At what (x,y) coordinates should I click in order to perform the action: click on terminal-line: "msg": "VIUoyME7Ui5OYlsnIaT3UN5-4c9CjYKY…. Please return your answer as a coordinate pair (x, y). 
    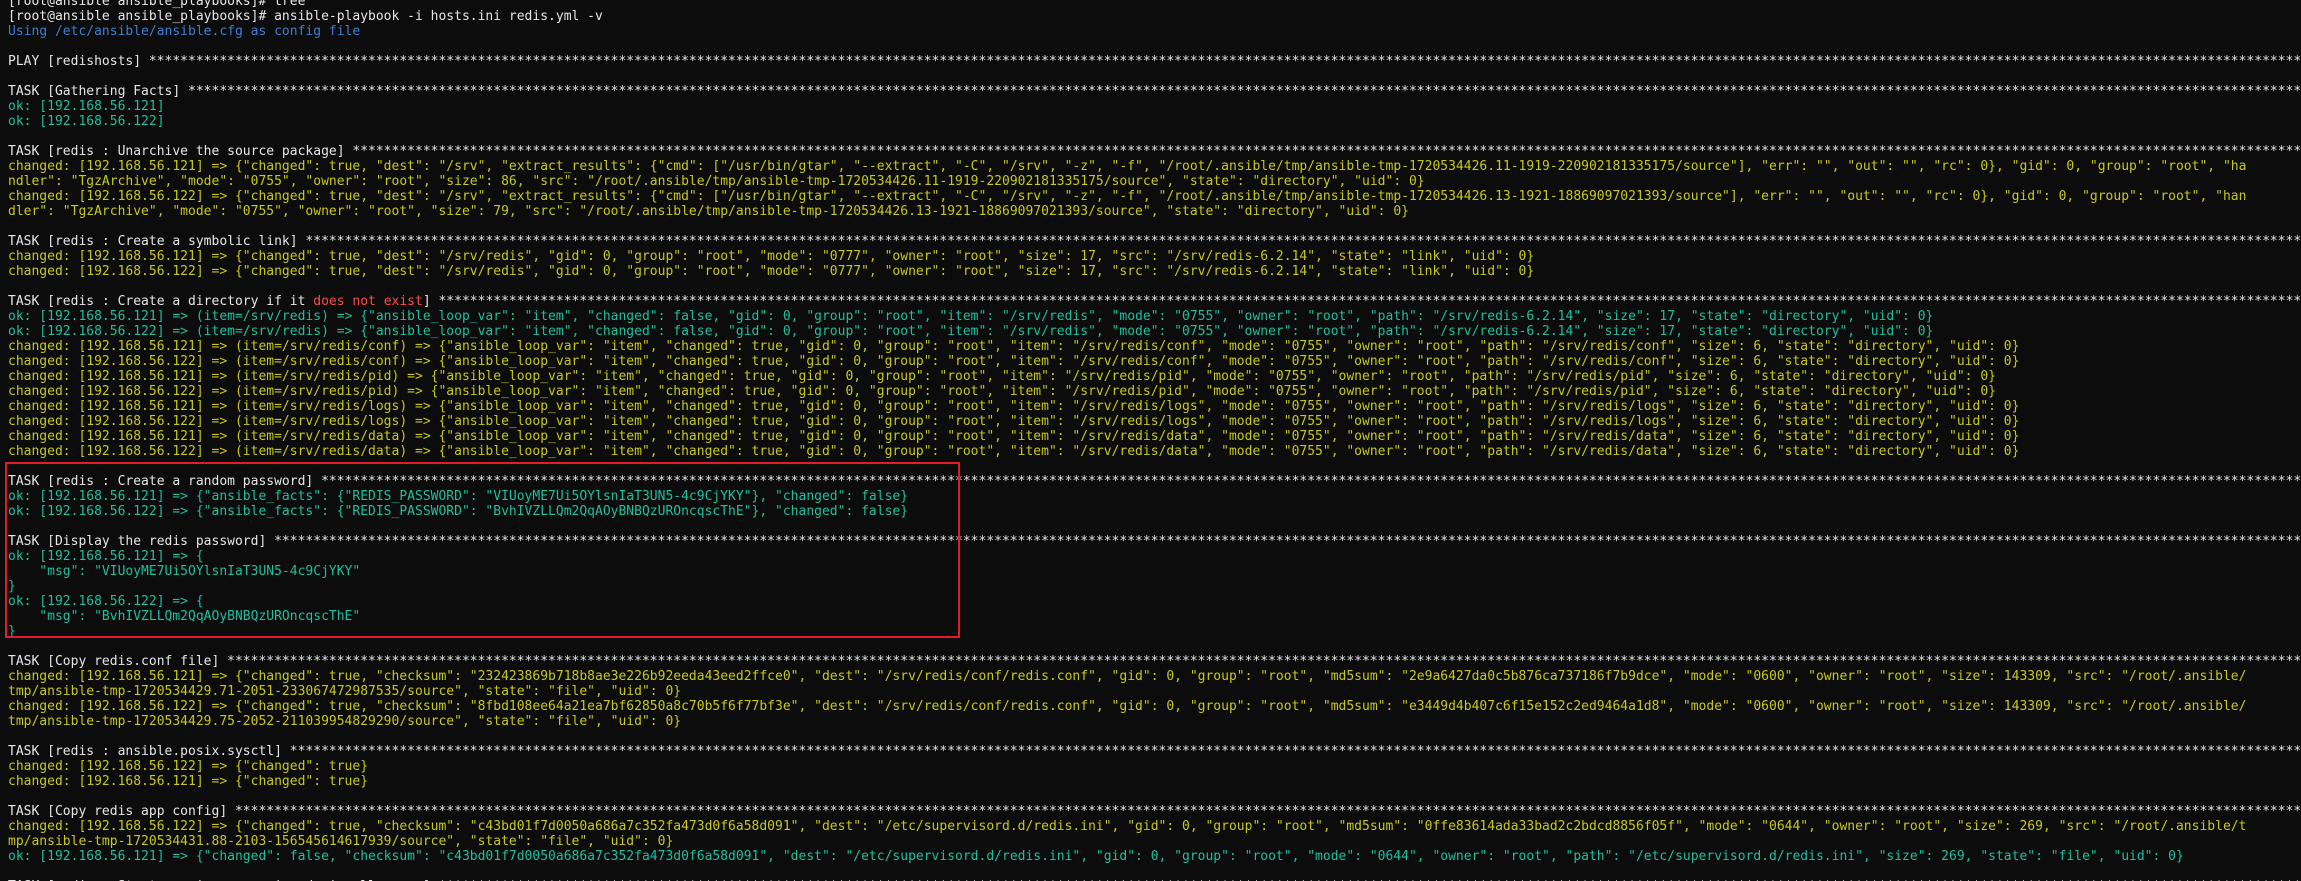
    Looking at the image, I should click on (184, 571).